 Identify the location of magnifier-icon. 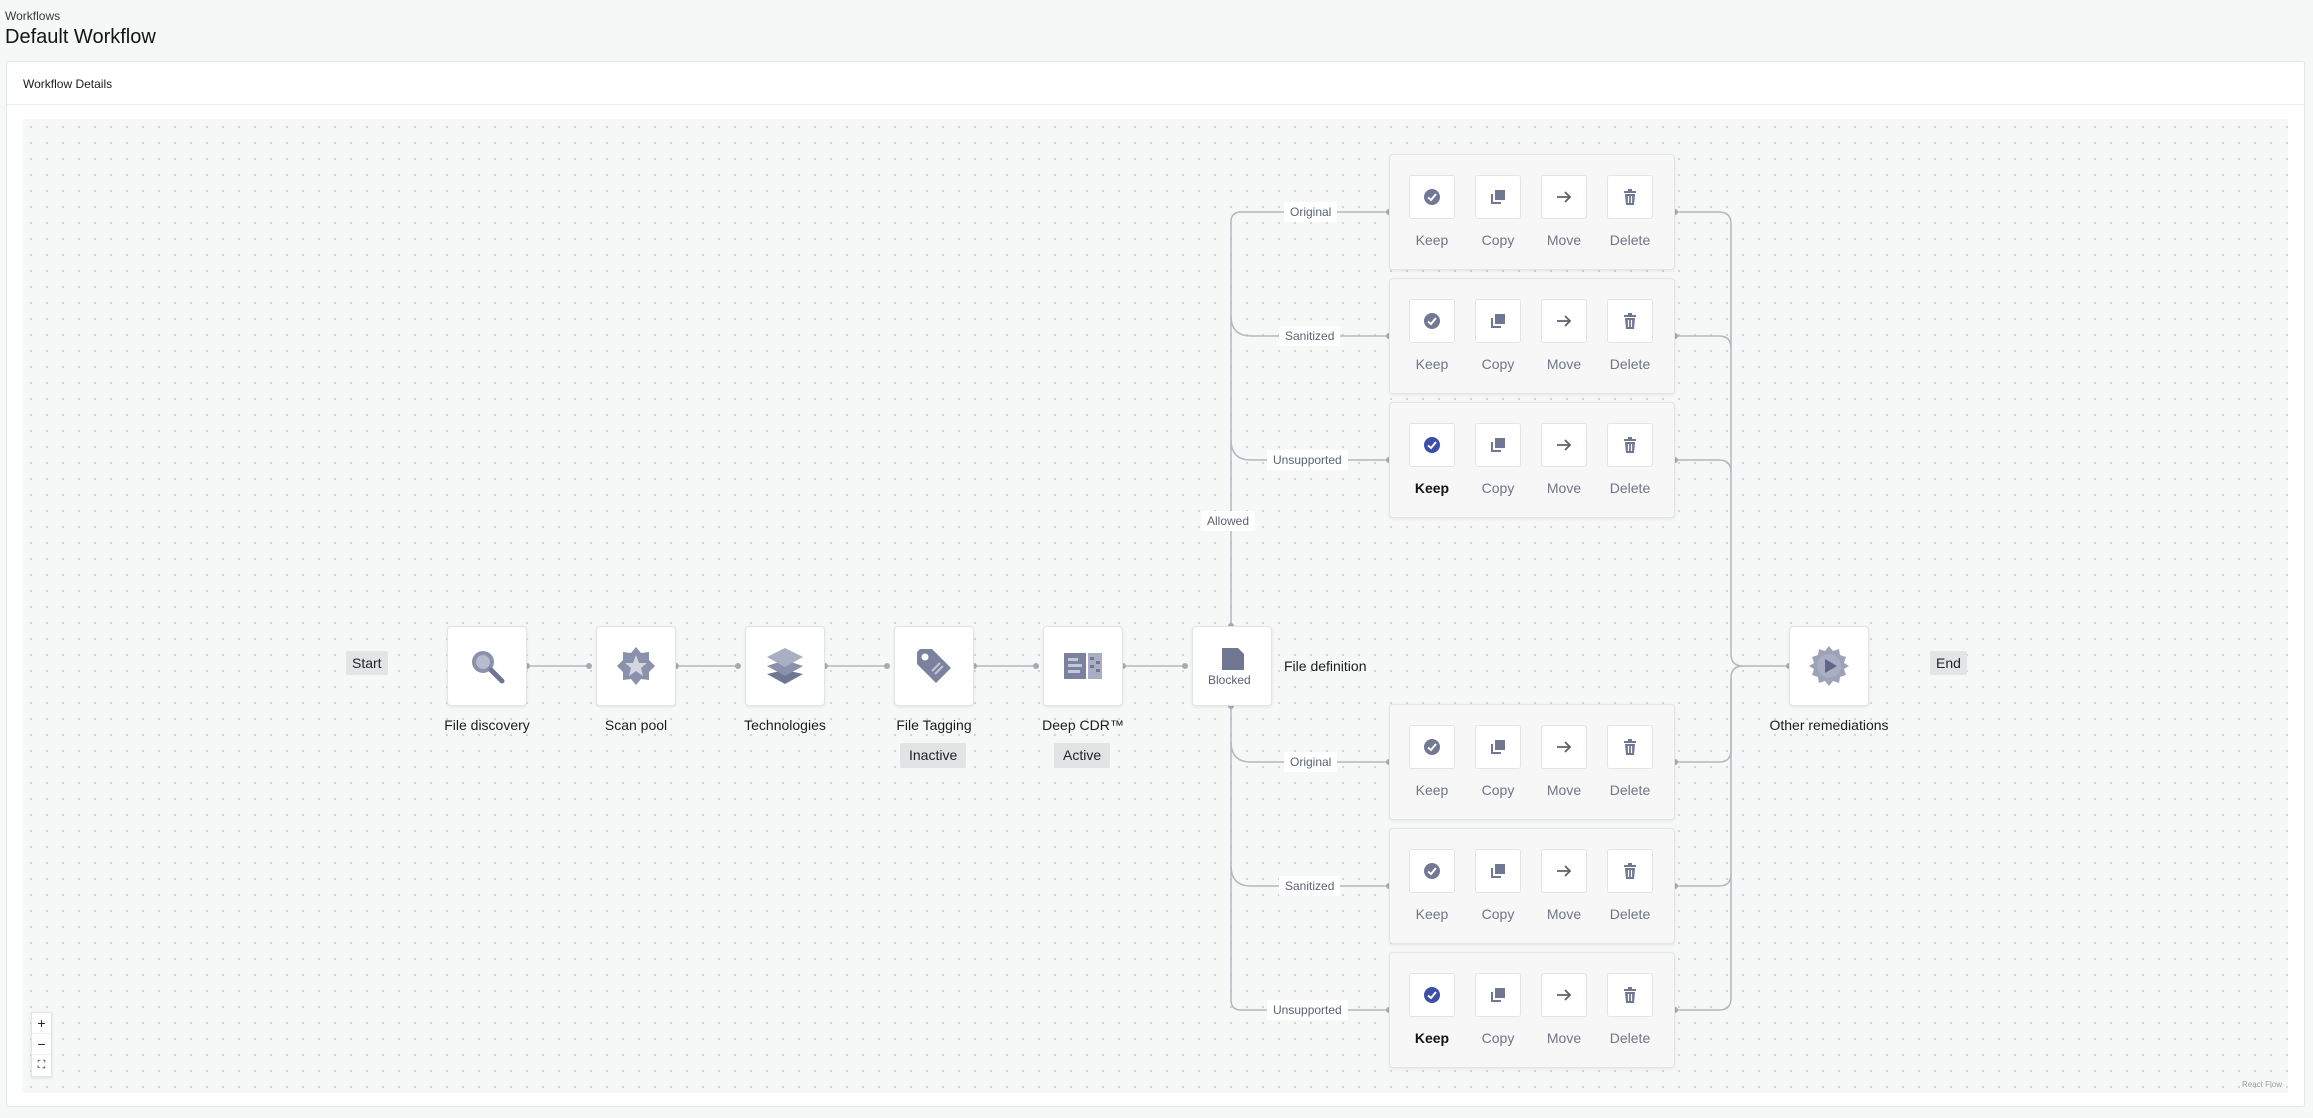
(488, 667).